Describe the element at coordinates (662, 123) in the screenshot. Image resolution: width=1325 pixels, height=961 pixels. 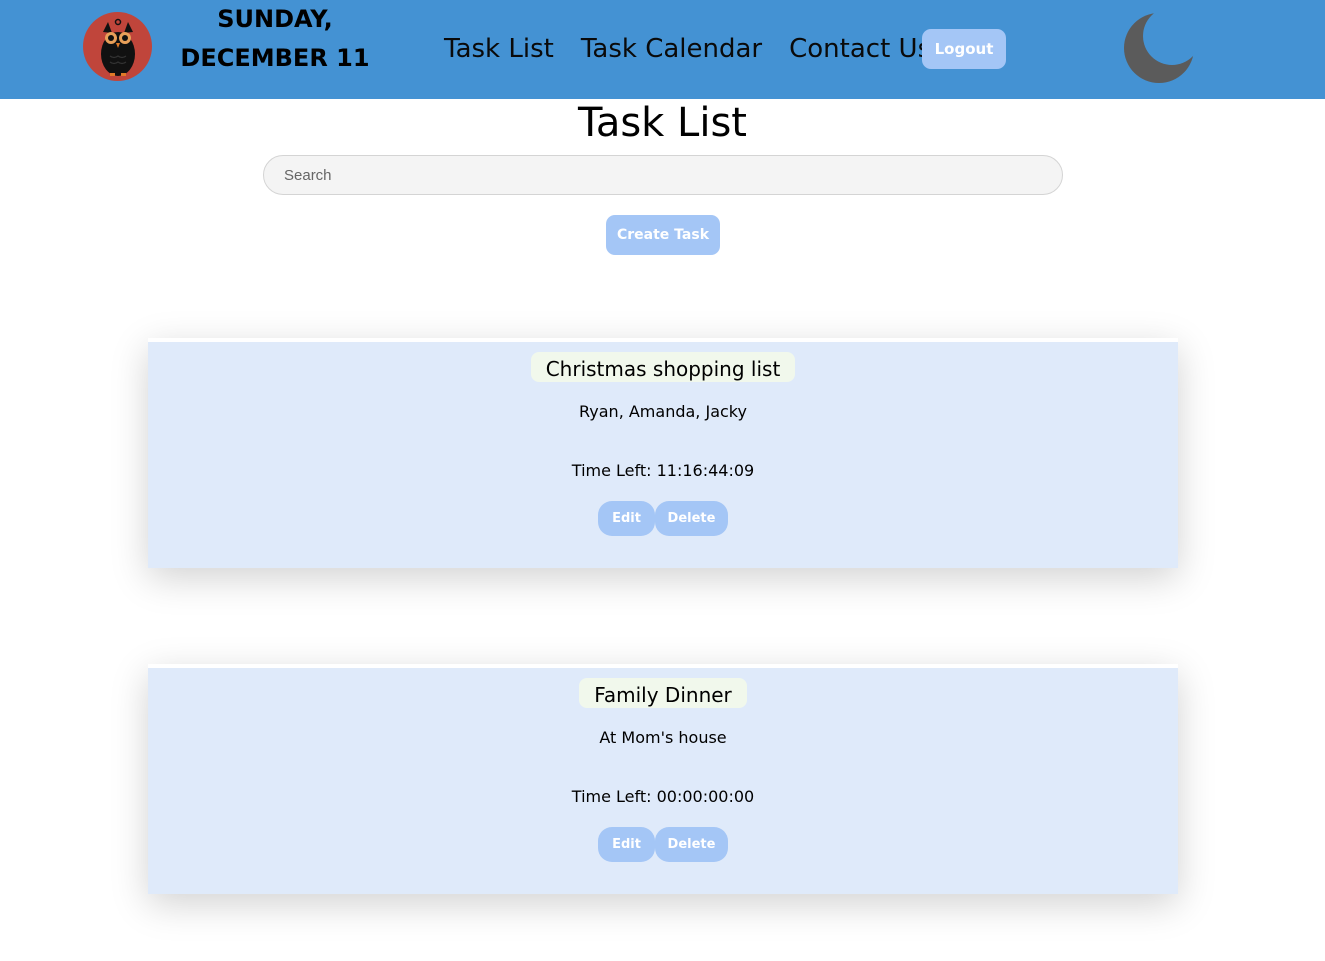
I see `page-title: Task List` at that location.